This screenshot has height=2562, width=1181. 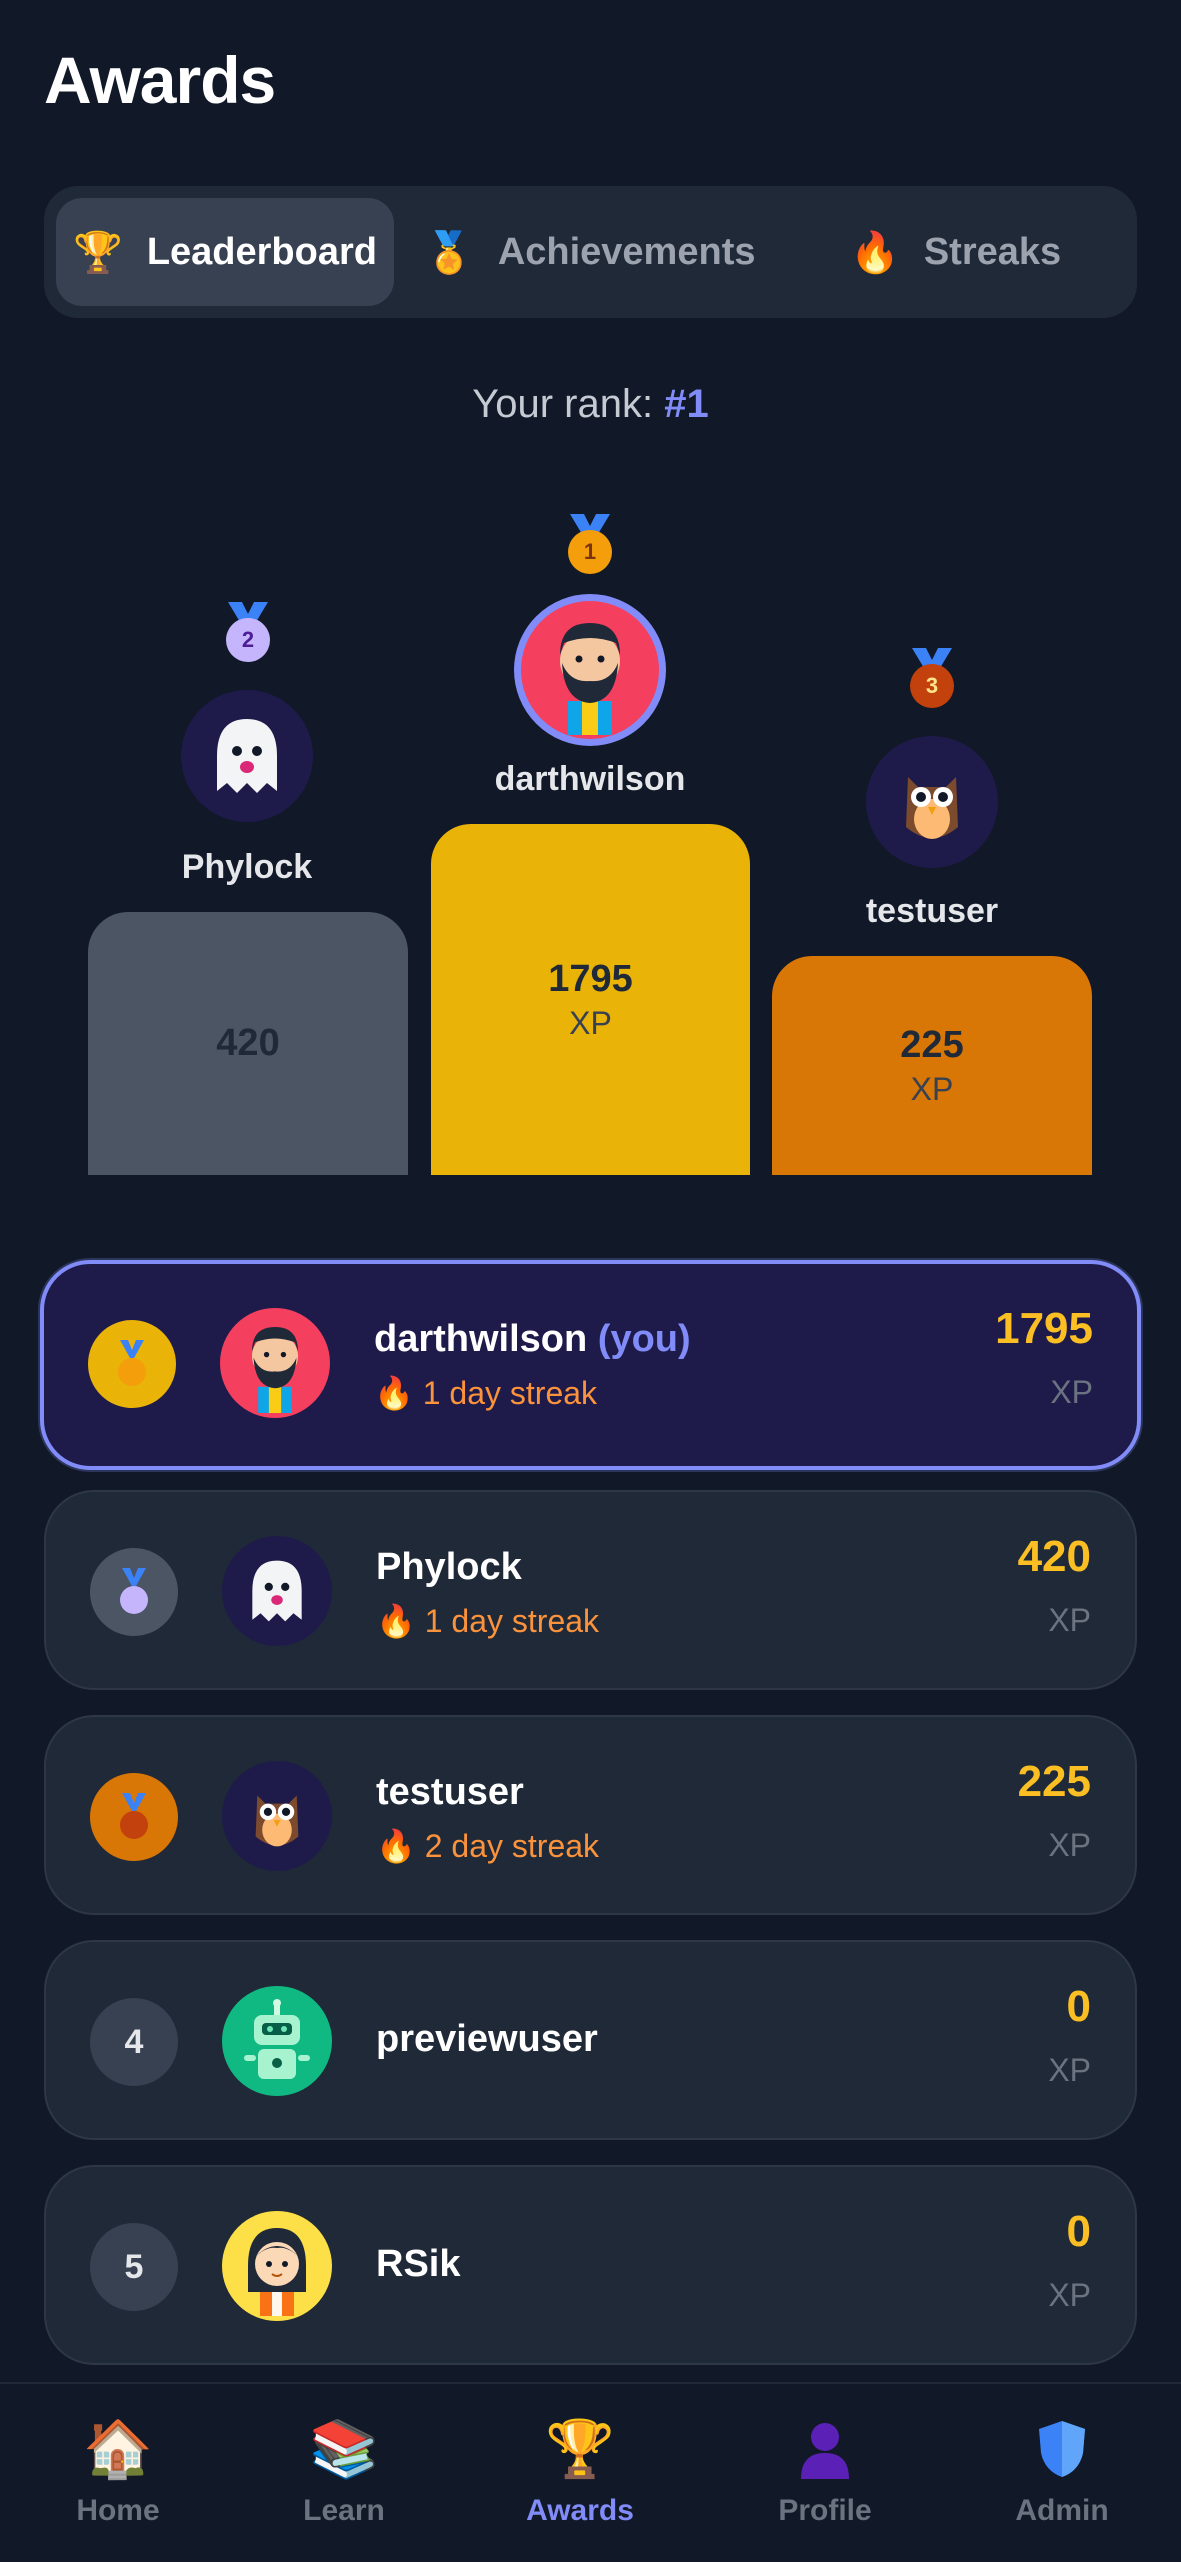 What do you see at coordinates (1062, 2510) in the screenshot?
I see `nav-admin-label: Admin` at bounding box center [1062, 2510].